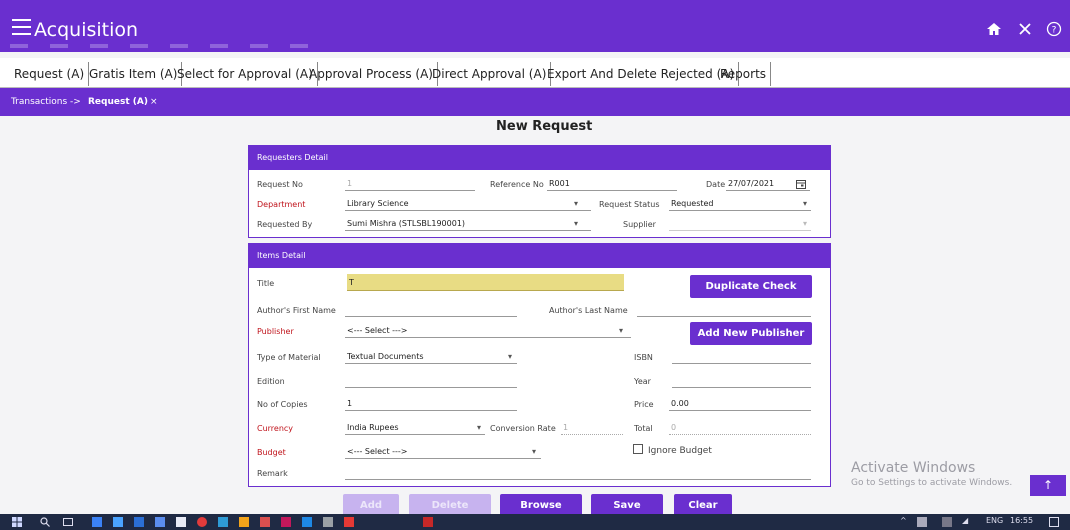  What do you see at coordinates (741, 357) in the screenshot?
I see `isbn-input` at bounding box center [741, 357].